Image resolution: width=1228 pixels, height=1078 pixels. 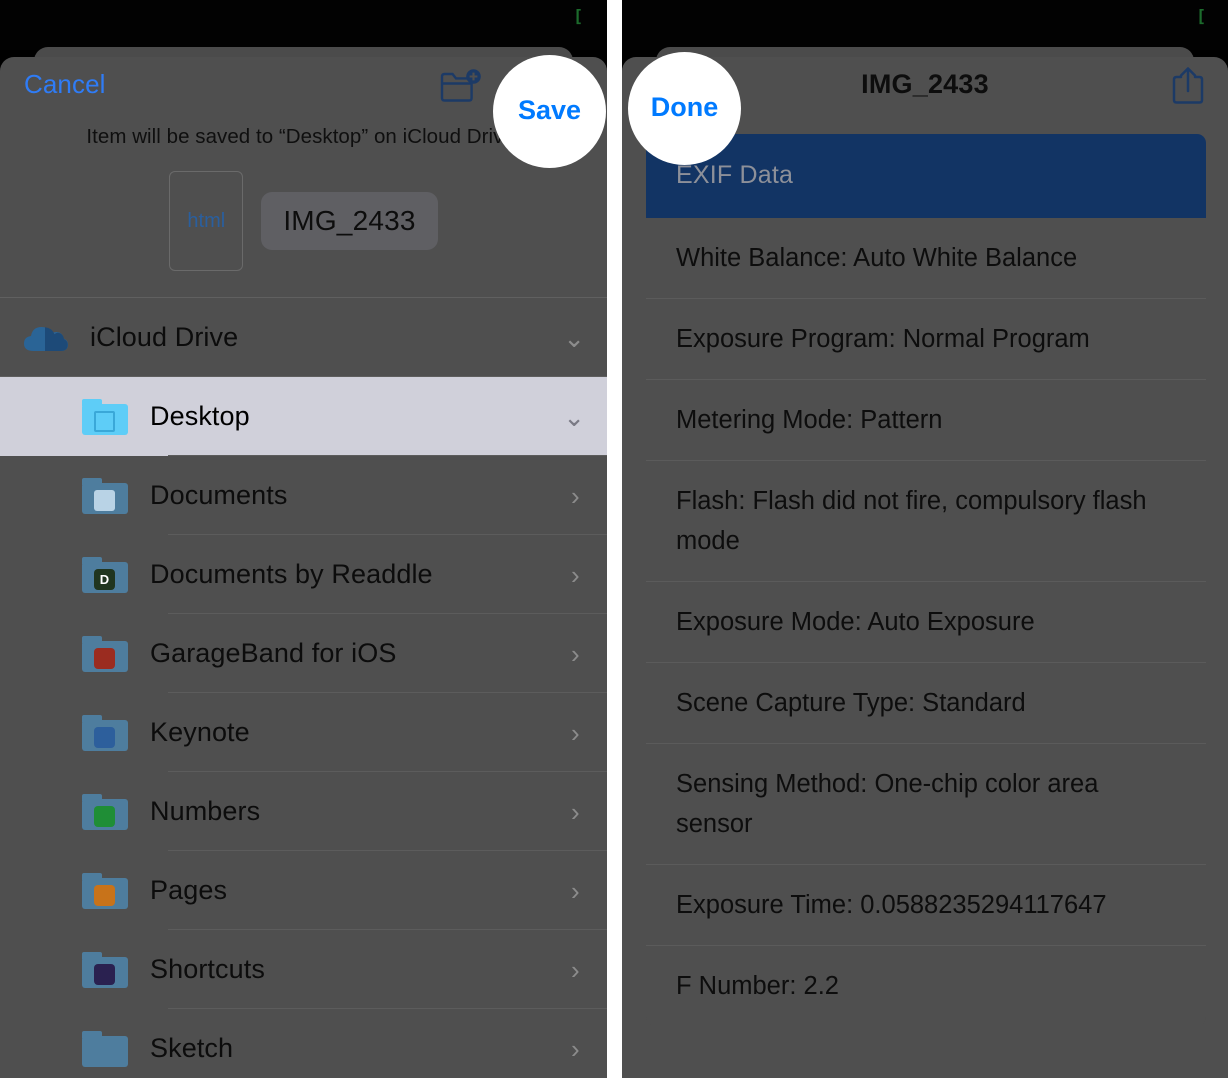 What do you see at coordinates (104, 579) in the screenshot?
I see `folder-badge-icon: D` at bounding box center [104, 579].